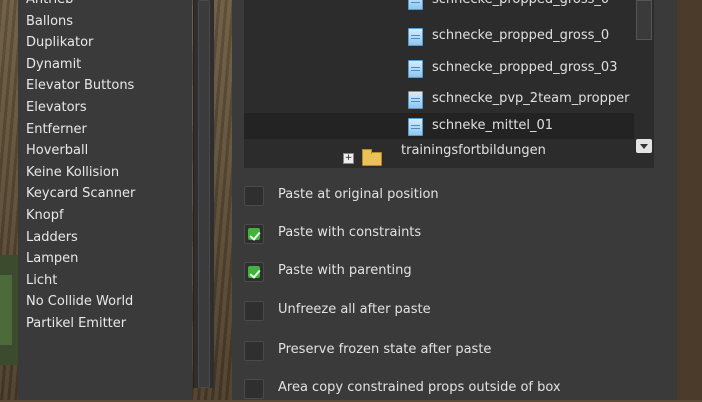 The width and height of the screenshot is (702, 402). What do you see at coordinates (644, 146) in the screenshot?
I see `chevron-down-icon` at bounding box center [644, 146].